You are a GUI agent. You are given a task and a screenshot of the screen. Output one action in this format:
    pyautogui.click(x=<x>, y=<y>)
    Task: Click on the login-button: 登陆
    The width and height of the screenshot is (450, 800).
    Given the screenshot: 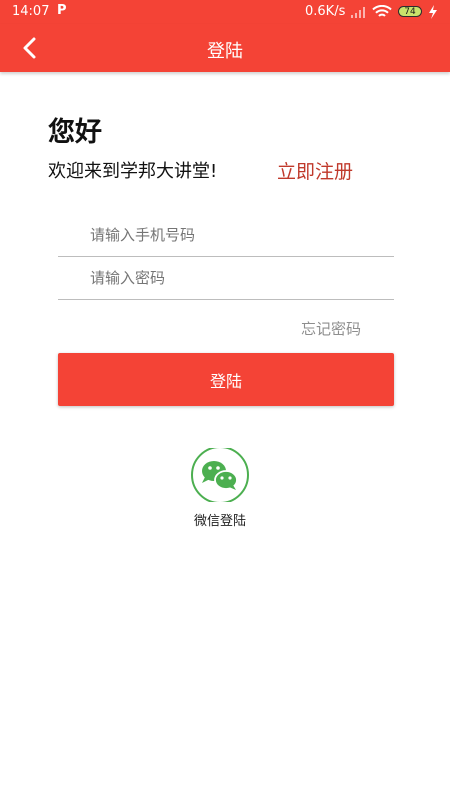 What is the action you would take?
    pyautogui.click(x=226, y=379)
    